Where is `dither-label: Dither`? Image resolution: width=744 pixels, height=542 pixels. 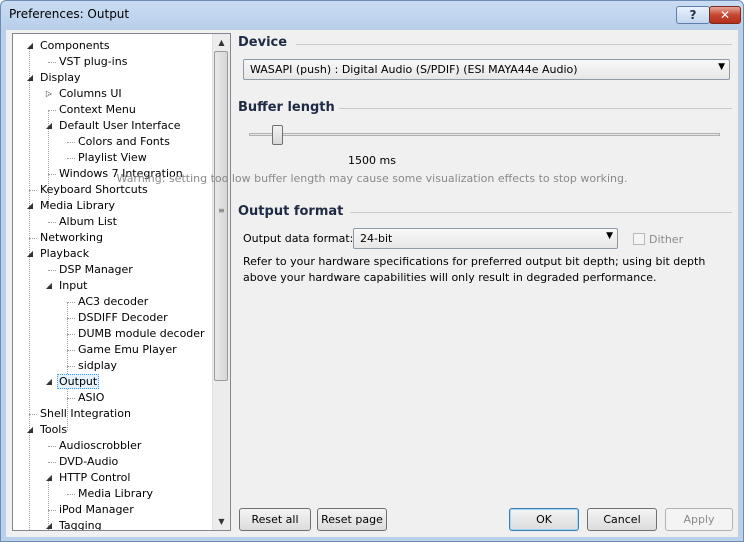 dither-label: Dither is located at coordinates (666, 239).